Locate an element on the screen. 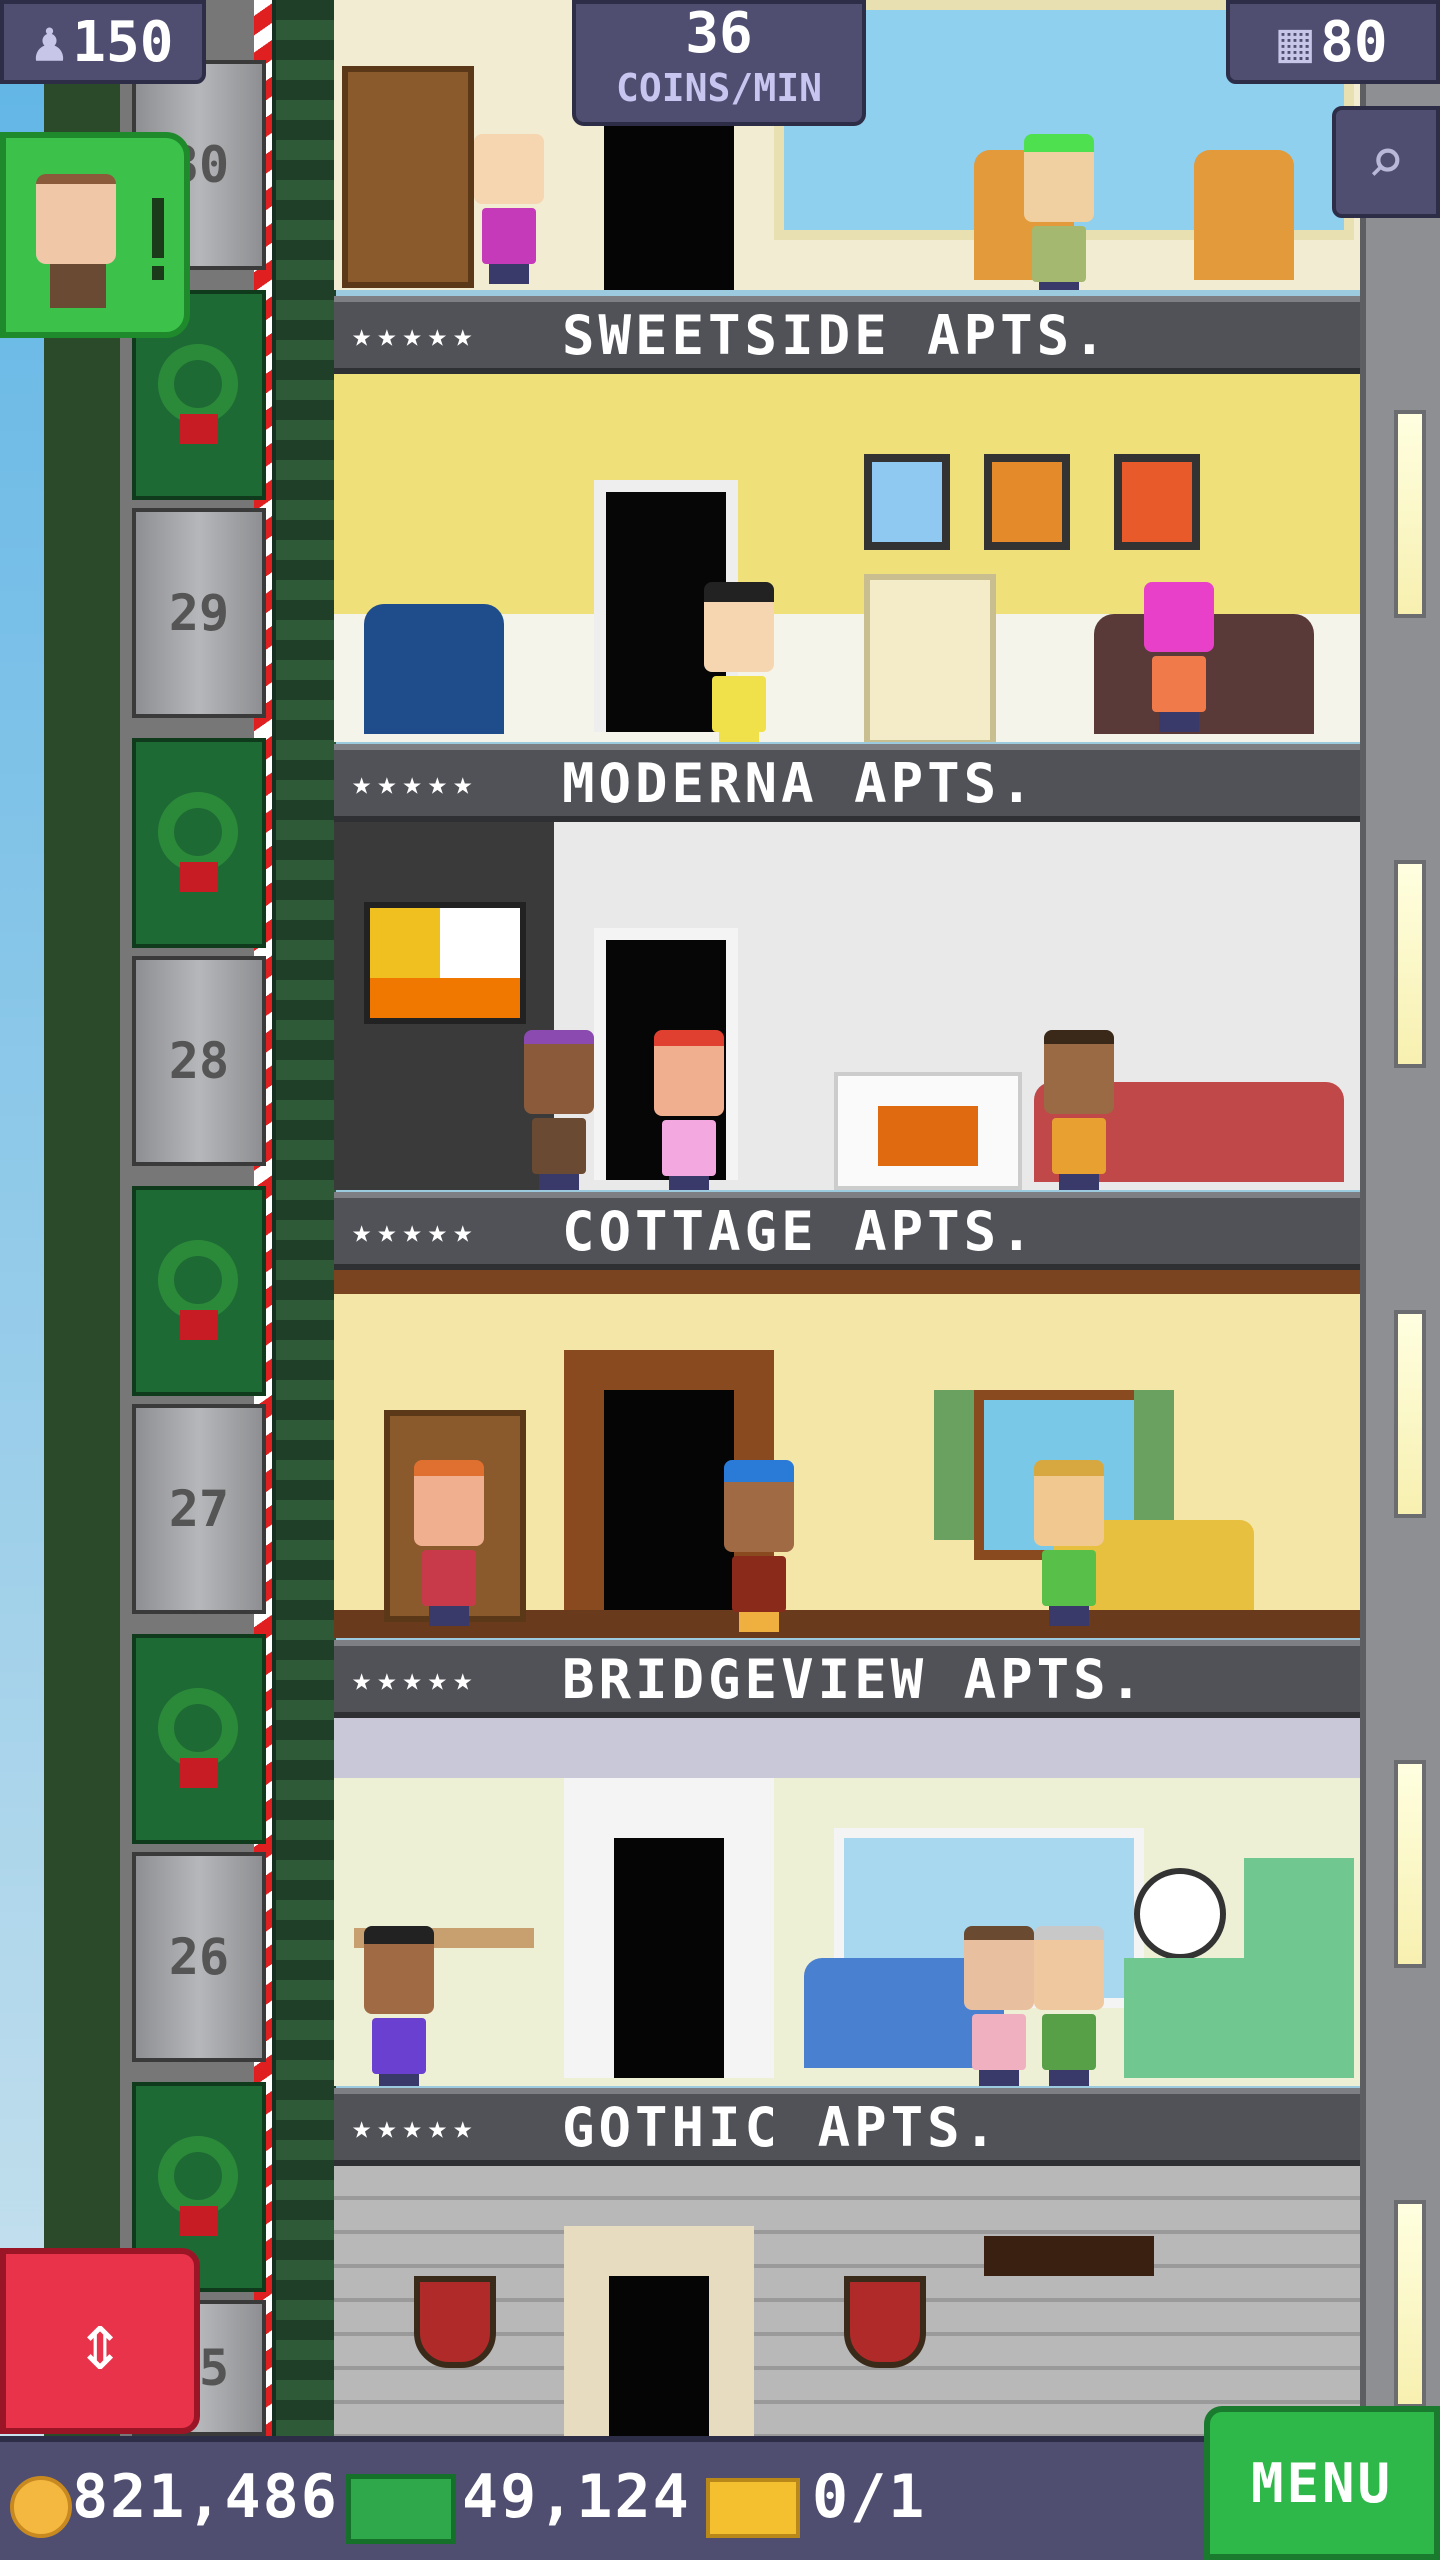 This screenshot has width=1440, height=2560. person-icon: ♟ is located at coordinates (49, 42).